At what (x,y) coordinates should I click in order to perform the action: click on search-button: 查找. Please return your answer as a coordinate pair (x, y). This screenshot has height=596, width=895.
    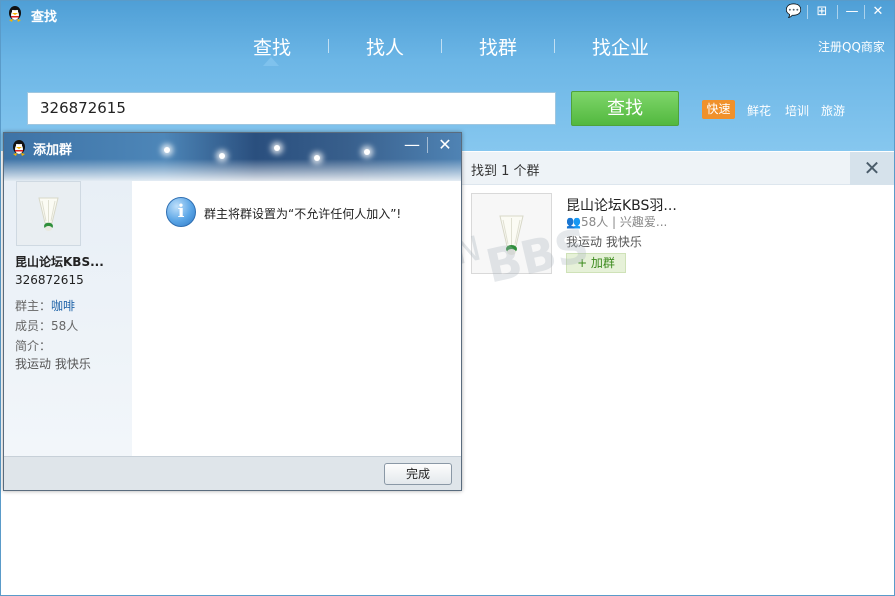
    Looking at the image, I should click on (625, 108).